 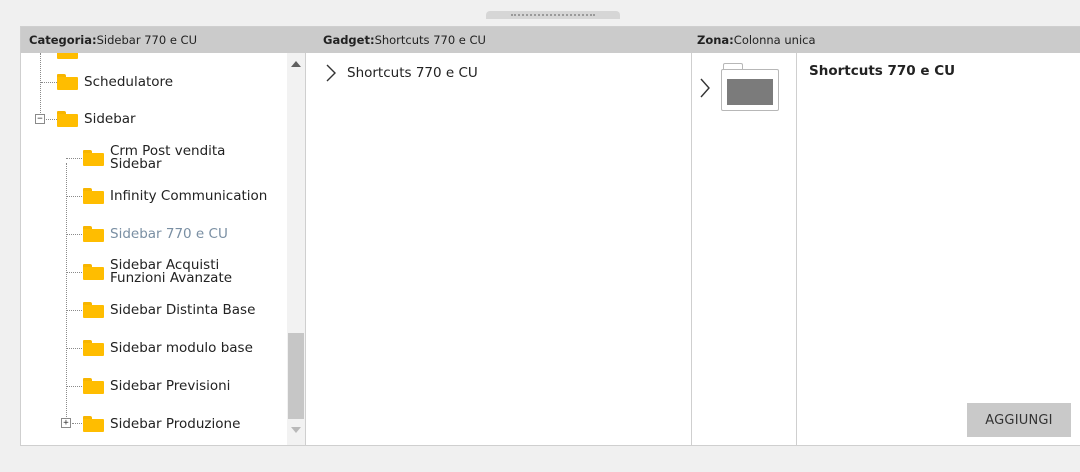 I want to click on tree-item-label: Sidebar, so click(x=110, y=119).